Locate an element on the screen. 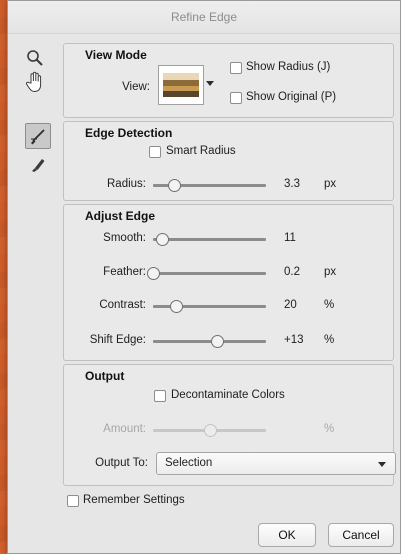 The height and width of the screenshot is (554, 401). adjust-edge-title: Adjust Edge is located at coordinates (120, 216).